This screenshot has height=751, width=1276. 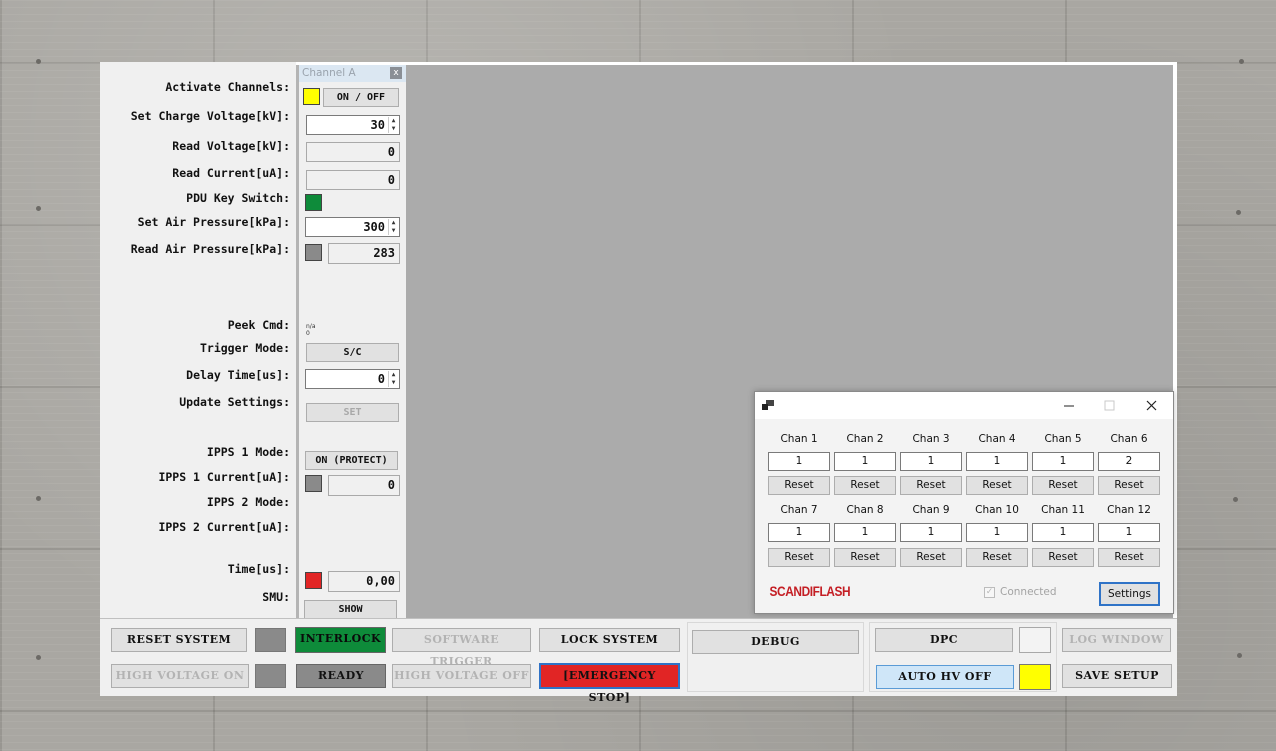 What do you see at coordinates (350, 609) in the screenshot?
I see `smu-show-button: SHOW` at bounding box center [350, 609].